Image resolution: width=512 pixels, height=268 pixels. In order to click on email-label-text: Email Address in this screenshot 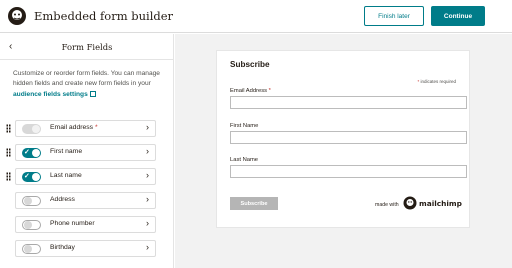, I will do `click(249, 91)`.